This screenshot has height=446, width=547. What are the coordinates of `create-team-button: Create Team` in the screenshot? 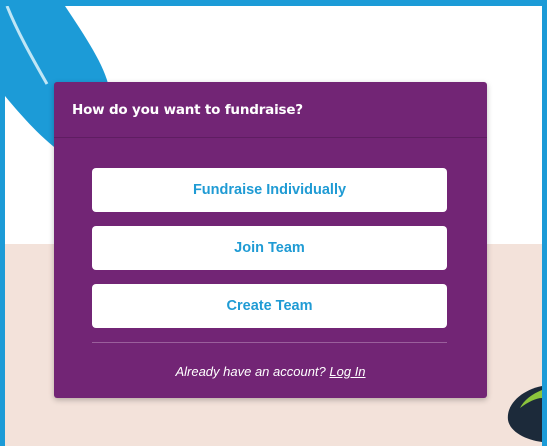 It's located at (269, 306).